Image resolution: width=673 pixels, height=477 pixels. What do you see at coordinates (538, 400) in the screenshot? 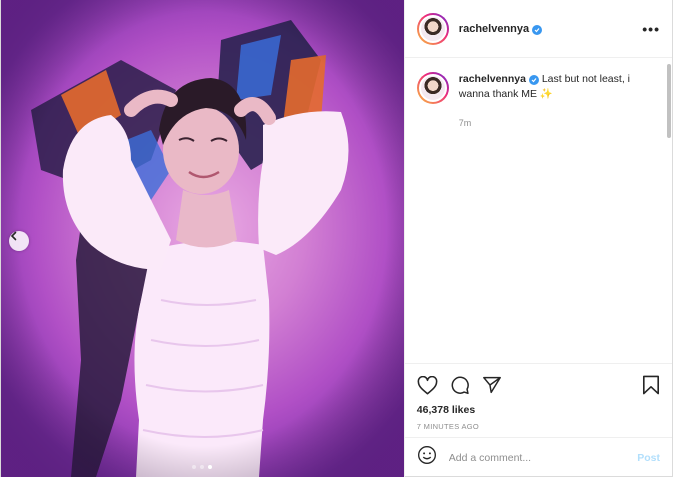
I see `post-actions: 46,378 likes 7 MINUTES AGO` at bounding box center [538, 400].